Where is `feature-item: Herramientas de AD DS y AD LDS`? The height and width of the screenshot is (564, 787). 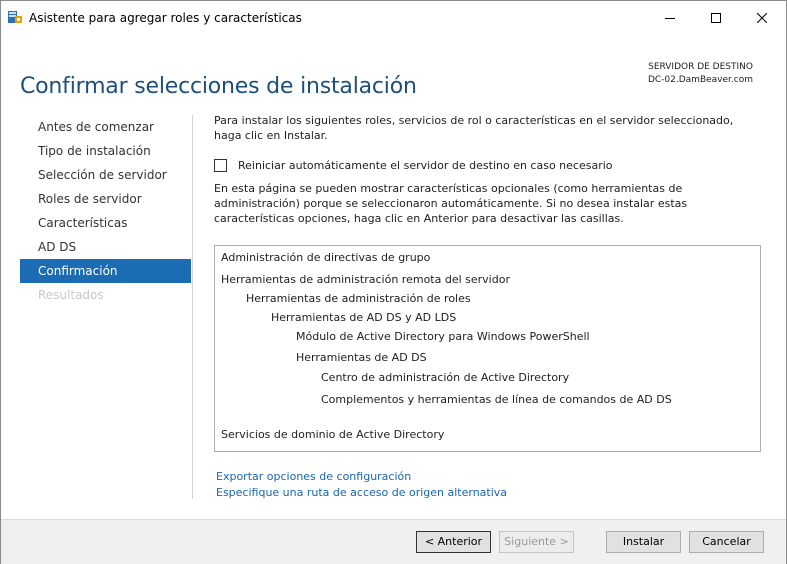 feature-item: Herramientas de AD DS y AD LDS is located at coordinates (364, 317).